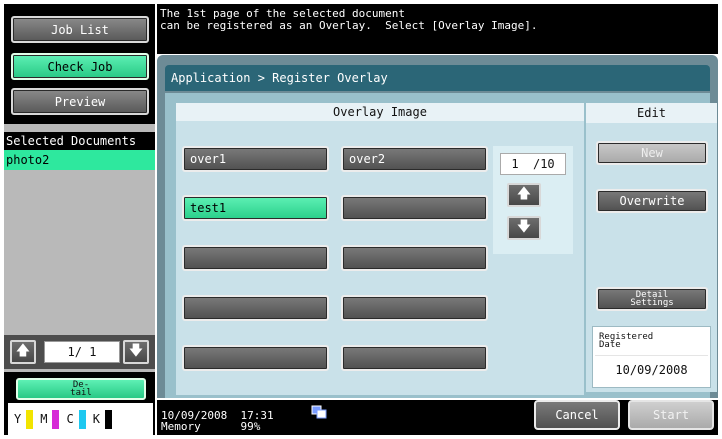  I want to click on overlay-page-indicator: 1 /10, so click(533, 164).